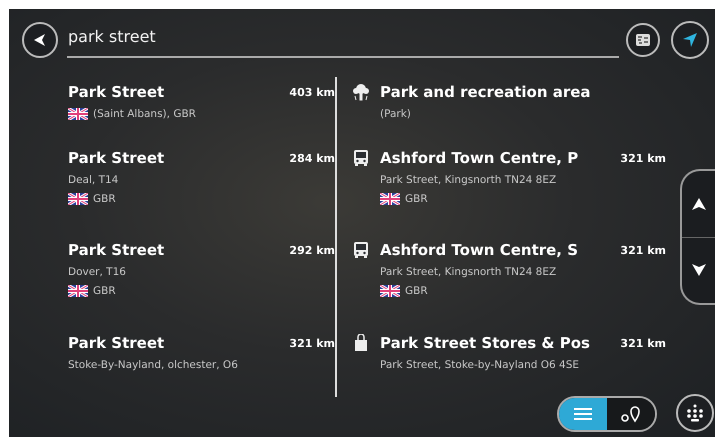 Image resolution: width=715 pixels, height=437 pixels. Describe the element at coordinates (97, 272) in the screenshot. I see `result-detail: Dover, T16` at that location.